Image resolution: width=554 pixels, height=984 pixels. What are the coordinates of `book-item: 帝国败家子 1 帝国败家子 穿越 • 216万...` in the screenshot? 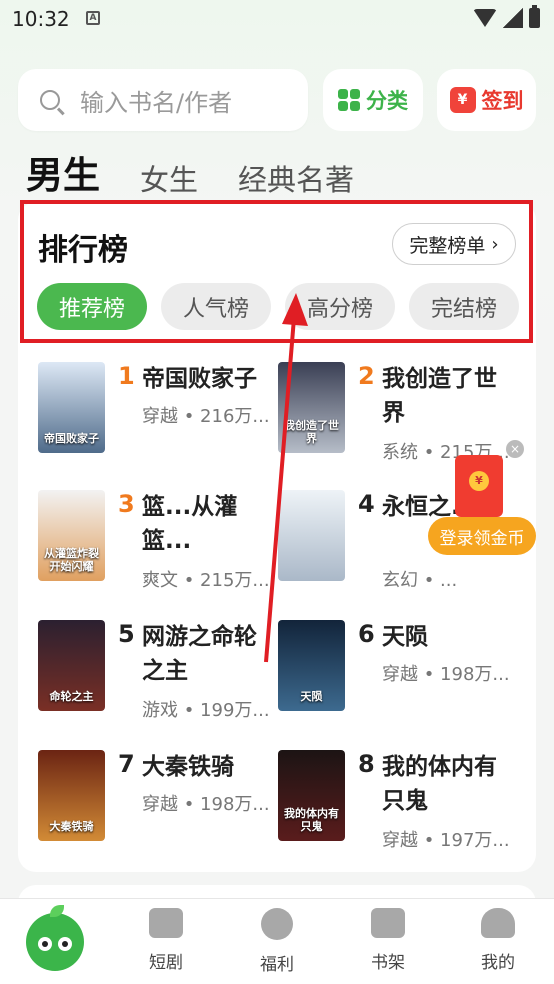 It's located at (158, 422).